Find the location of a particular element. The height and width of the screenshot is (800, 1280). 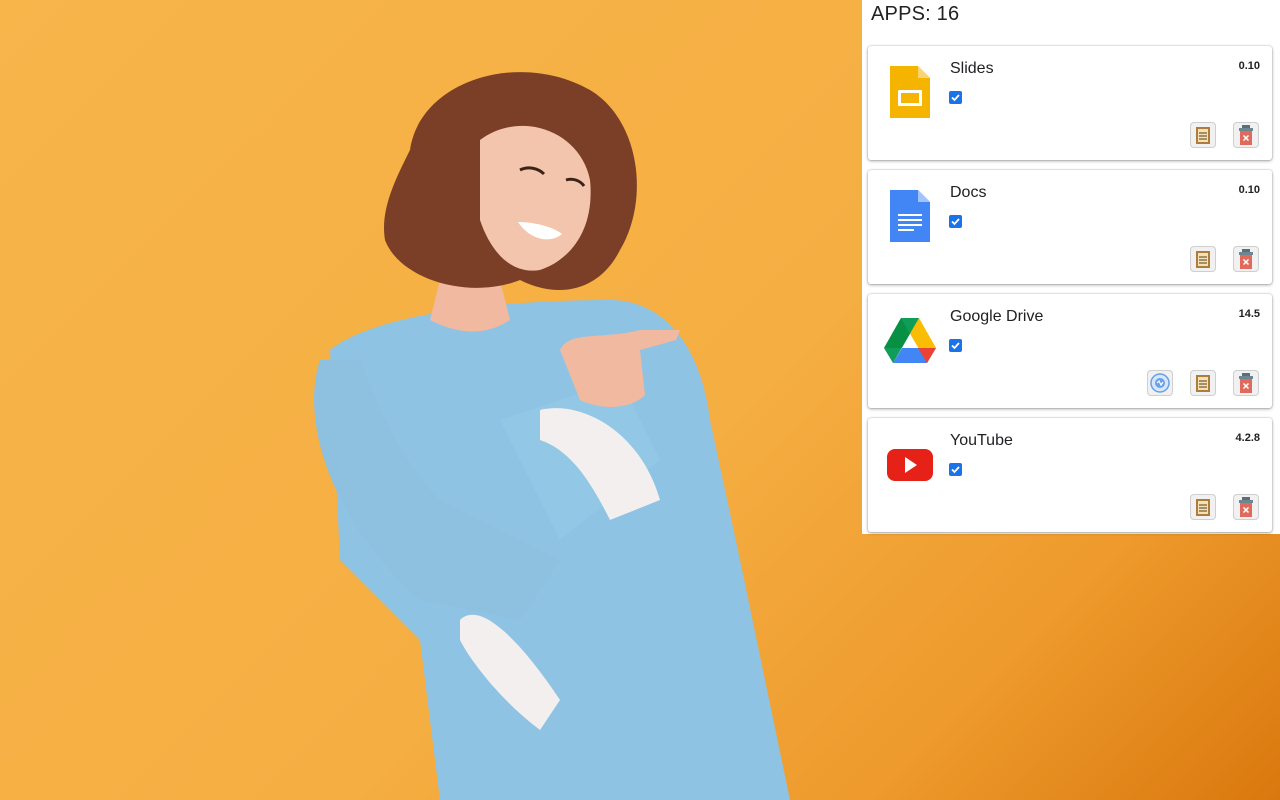

app-name: YouTube is located at coordinates (981, 440).